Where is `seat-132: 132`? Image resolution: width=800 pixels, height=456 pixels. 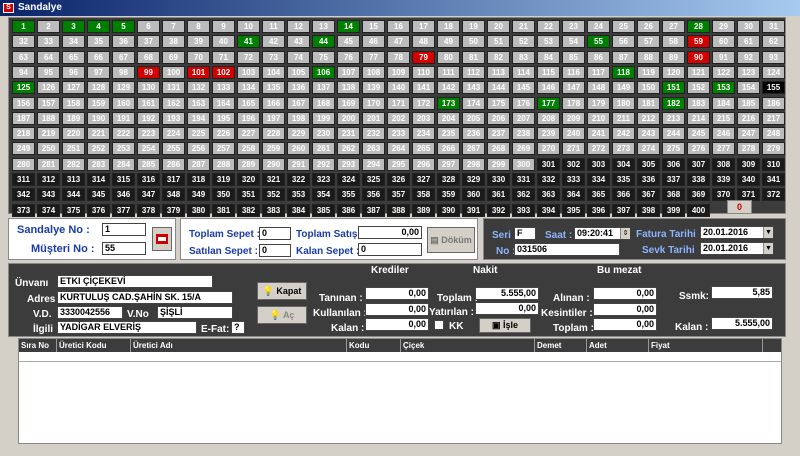
seat-132: 132 is located at coordinates (198, 88).